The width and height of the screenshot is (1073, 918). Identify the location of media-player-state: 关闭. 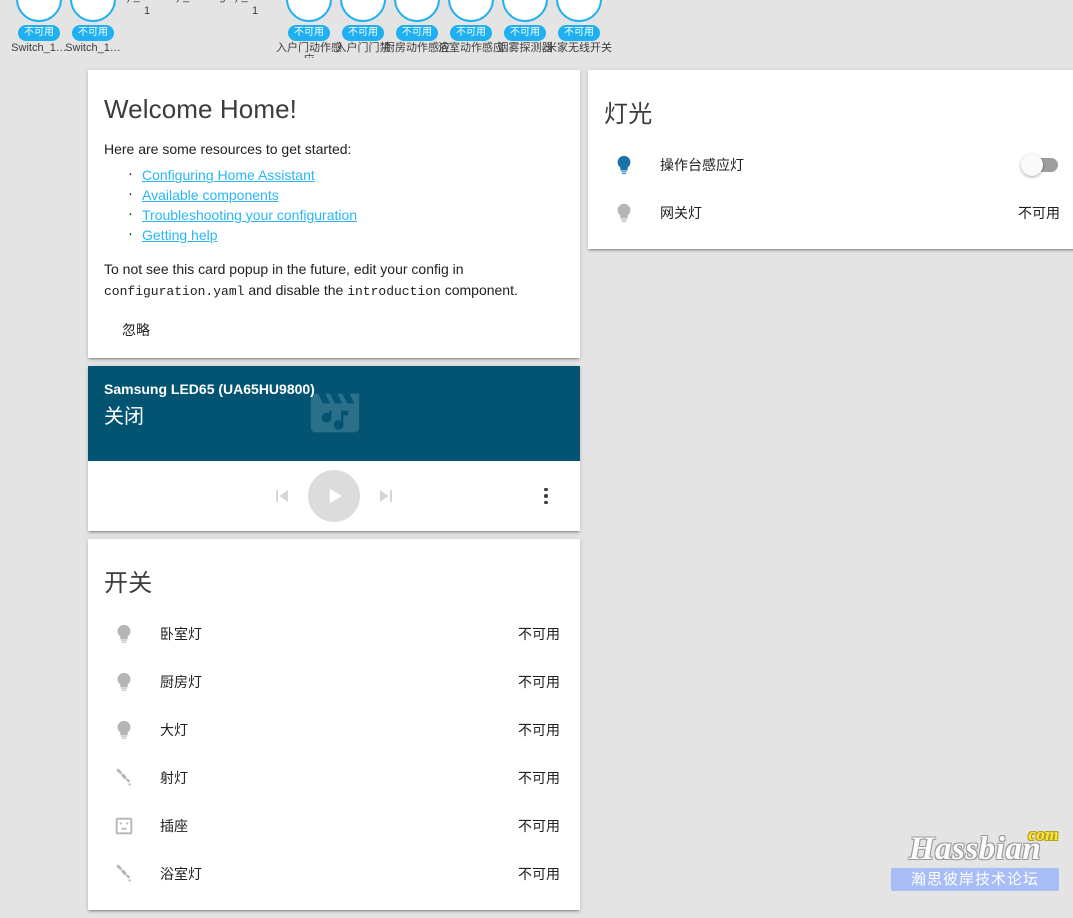
(334, 417).